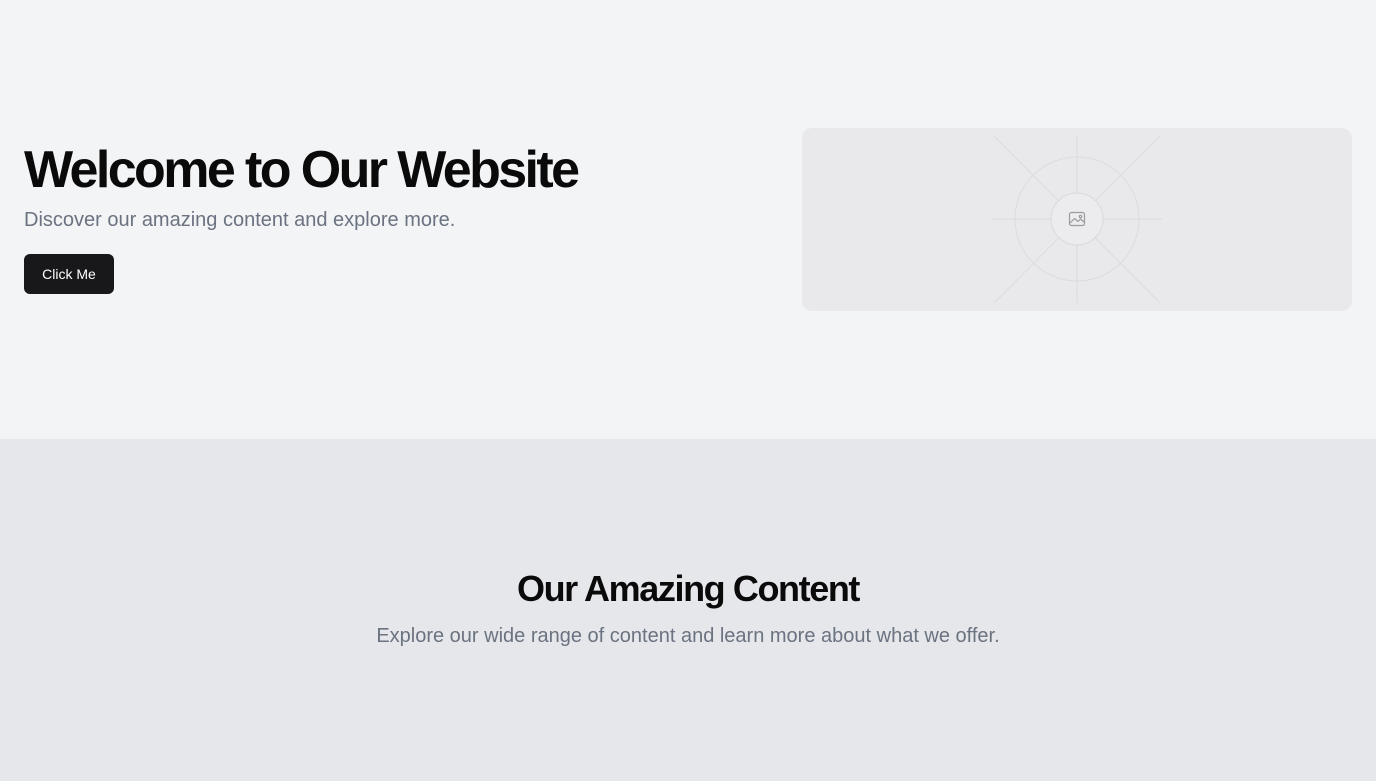  Describe the element at coordinates (69, 274) in the screenshot. I see `click-me-button: Click Me` at that location.